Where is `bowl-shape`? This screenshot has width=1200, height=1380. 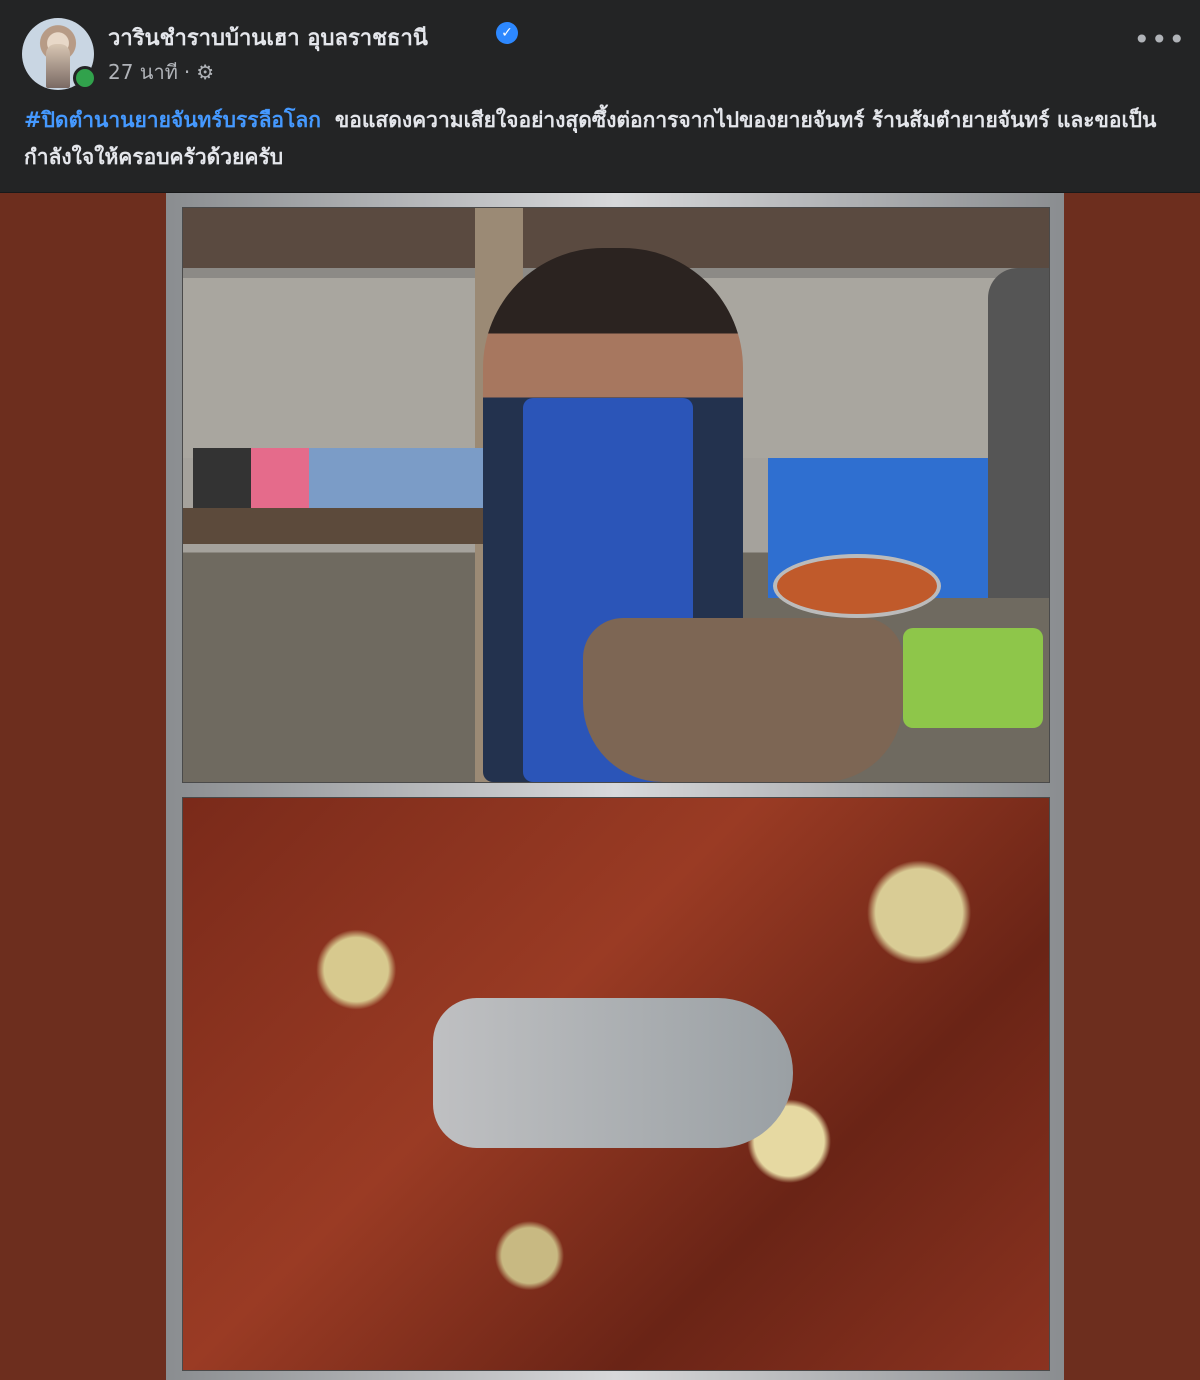
bowl-shape is located at coordinates (973, 678).